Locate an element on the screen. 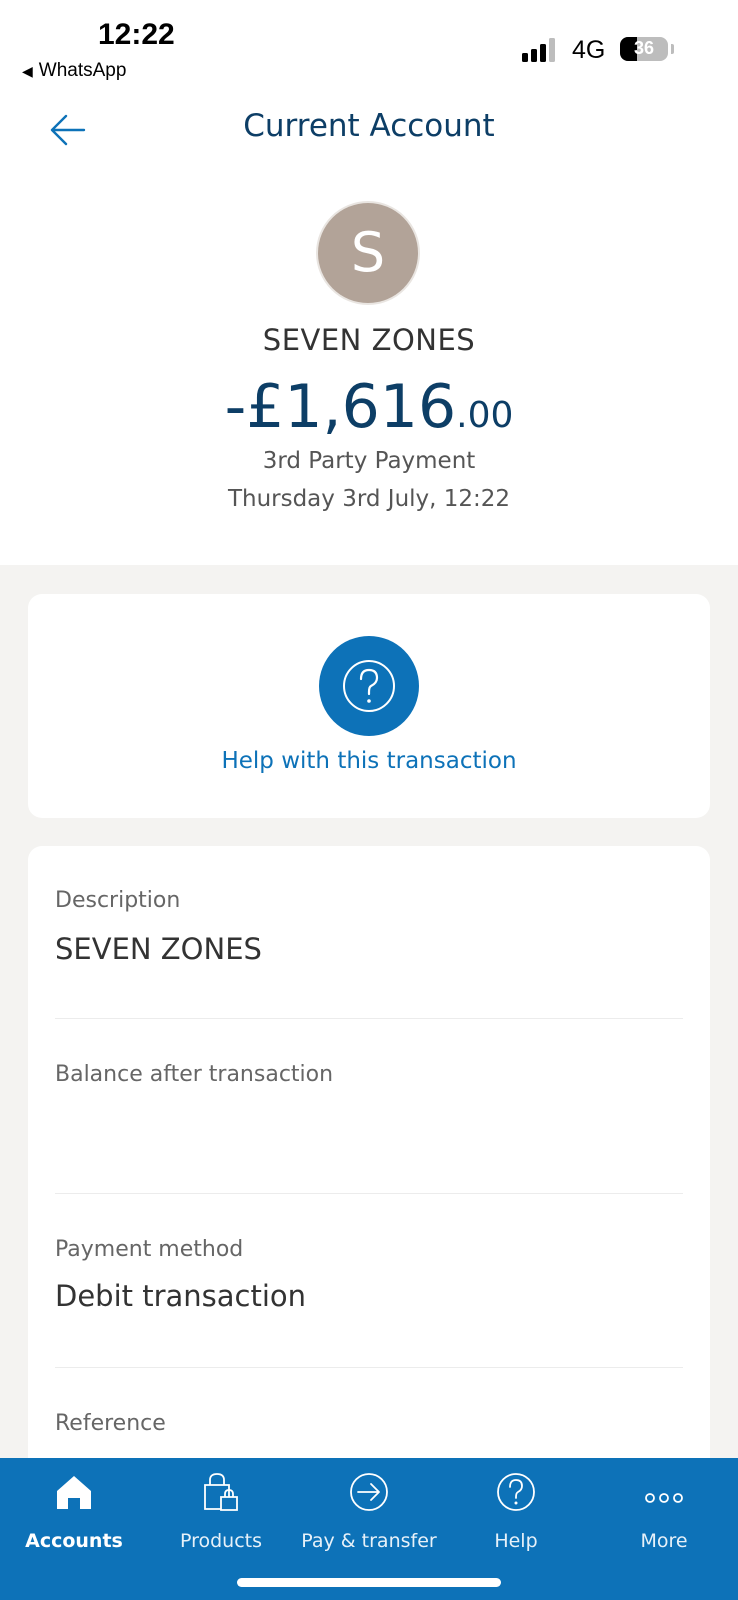  battery-level: 36 is located at coordinates (644, 48).